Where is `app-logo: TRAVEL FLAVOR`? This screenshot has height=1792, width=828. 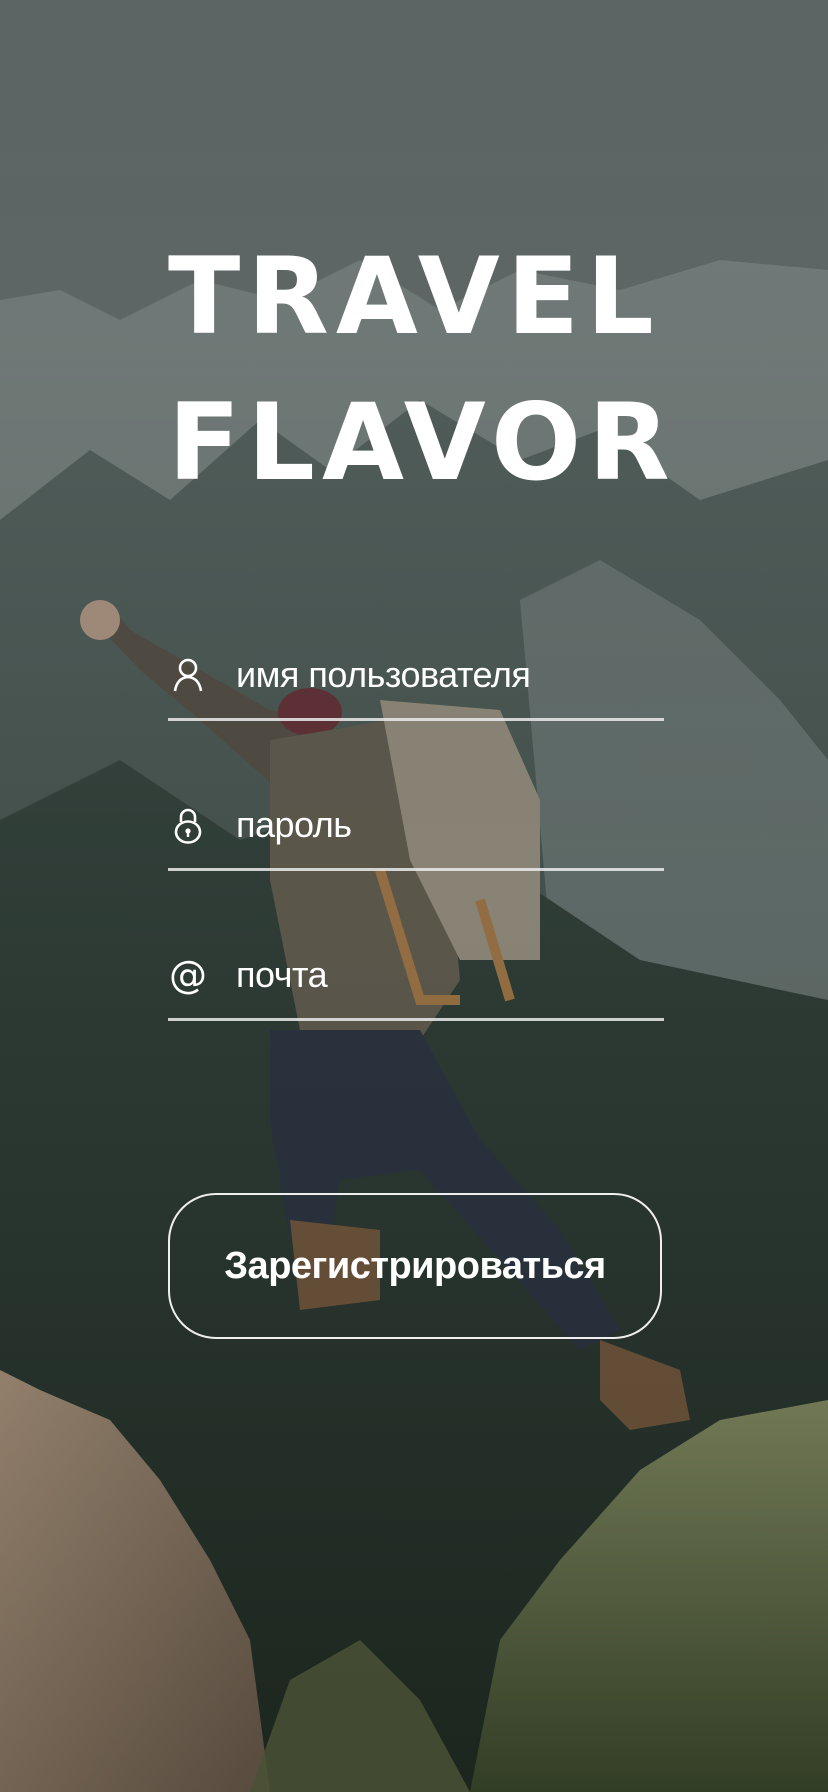
app-logo: TRAVEL FLAVOR is located at coordinates (422, 370).